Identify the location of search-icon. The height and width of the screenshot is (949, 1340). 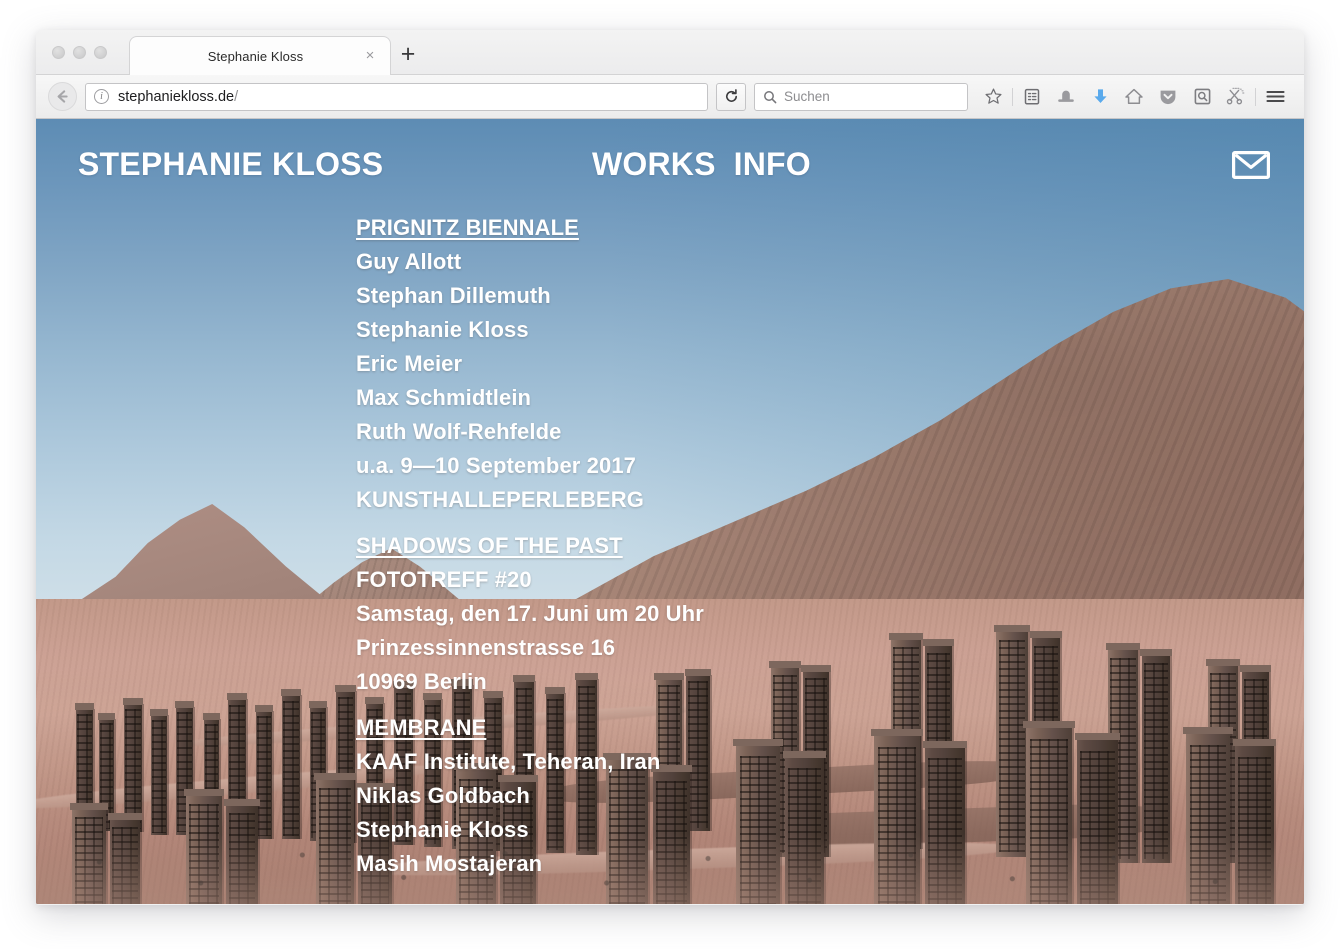
(770, 96).